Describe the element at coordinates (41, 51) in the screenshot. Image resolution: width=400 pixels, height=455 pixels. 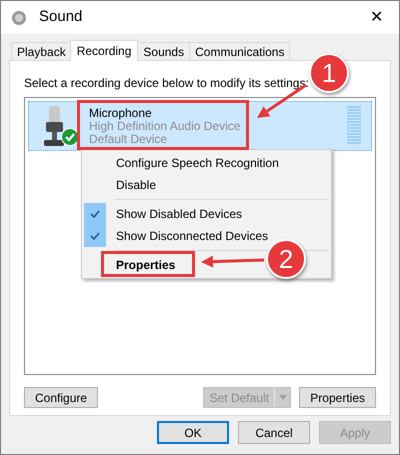
I see `tab: Playback` at that location.